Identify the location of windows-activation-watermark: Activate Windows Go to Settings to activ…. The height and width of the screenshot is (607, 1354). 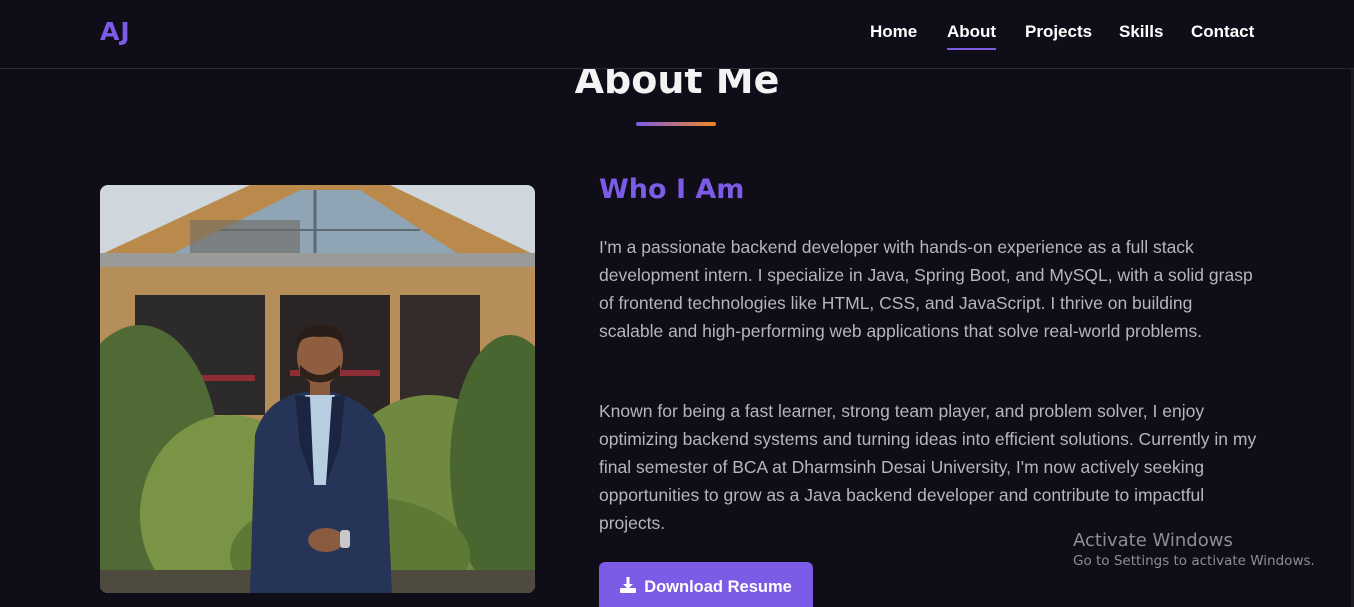
(1194, 549).